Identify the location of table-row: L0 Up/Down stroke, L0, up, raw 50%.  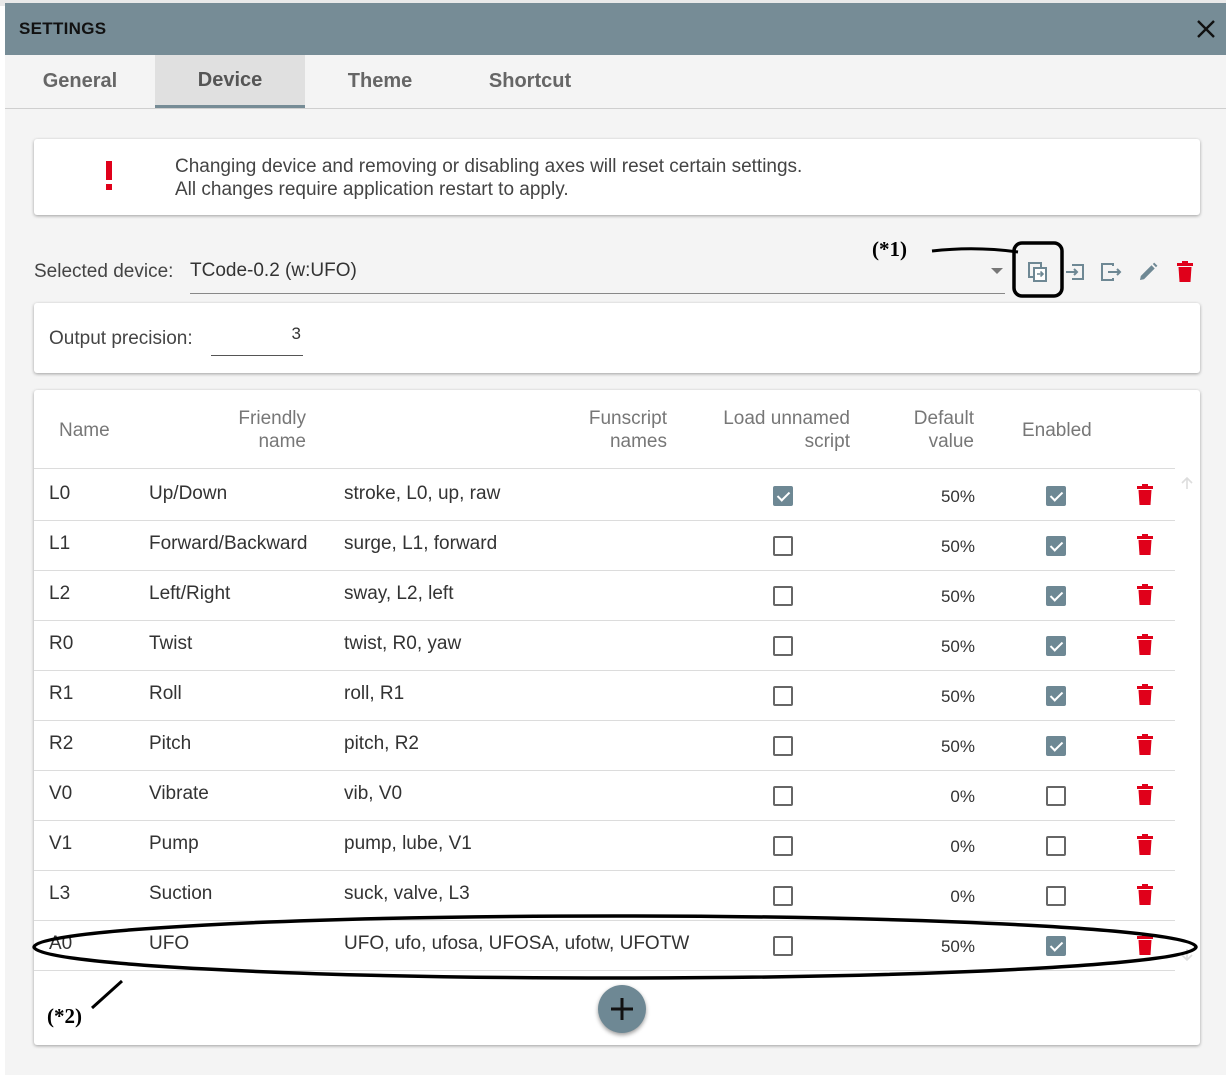
(604, 495).